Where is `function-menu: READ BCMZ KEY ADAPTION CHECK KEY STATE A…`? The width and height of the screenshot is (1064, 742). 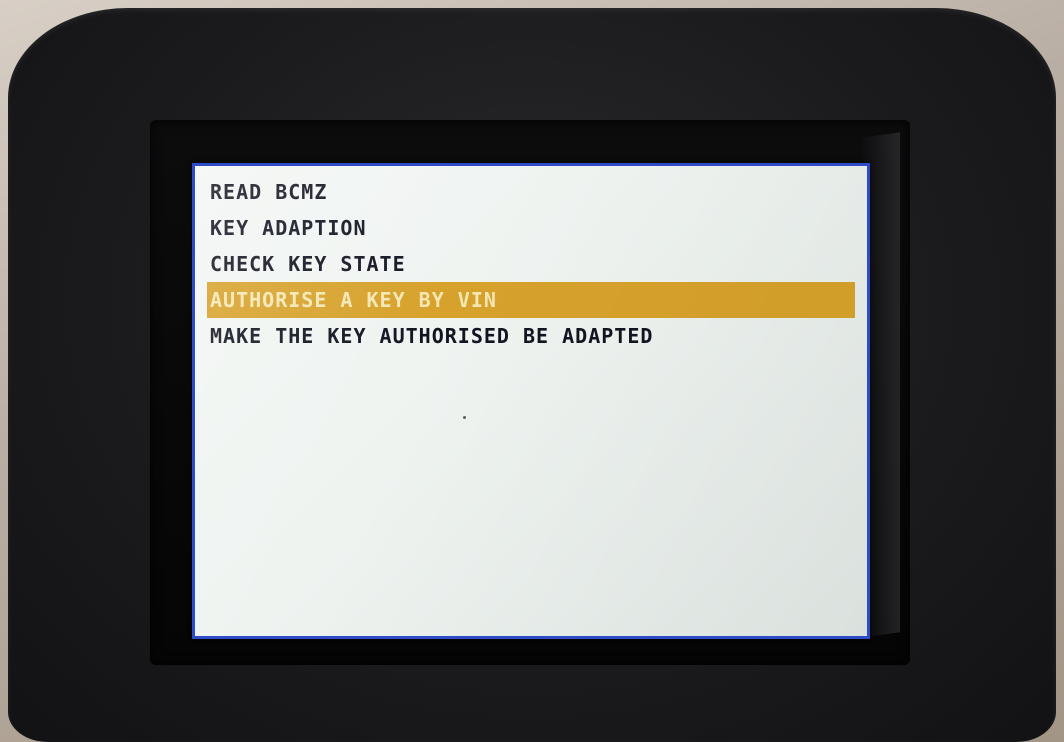
function-menu: READ BCMZ KEY ADAPTION CHECK KEY STATE A… is located at coordinates (531, 264).